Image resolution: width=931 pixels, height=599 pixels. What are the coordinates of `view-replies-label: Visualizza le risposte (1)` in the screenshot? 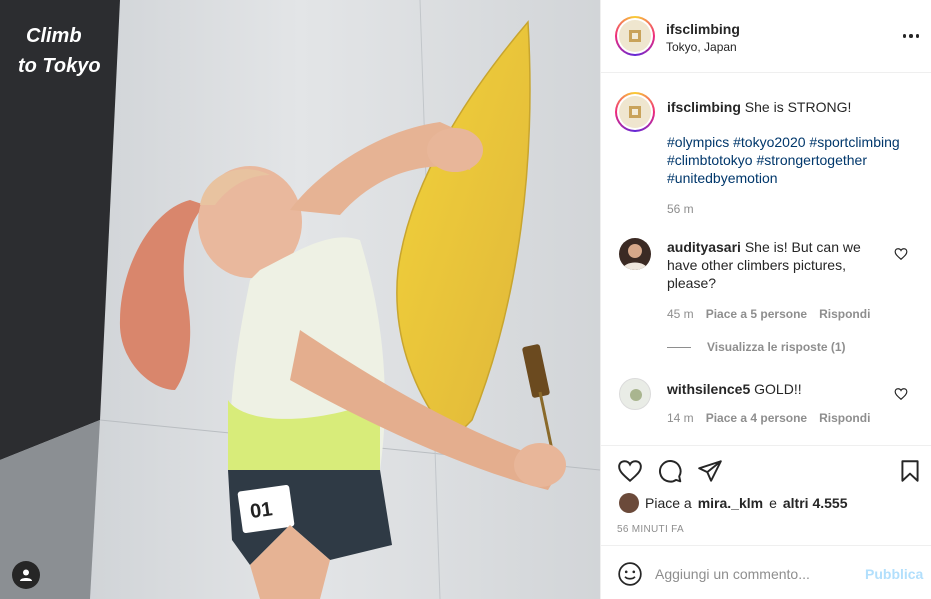 It's located at (776, 347).